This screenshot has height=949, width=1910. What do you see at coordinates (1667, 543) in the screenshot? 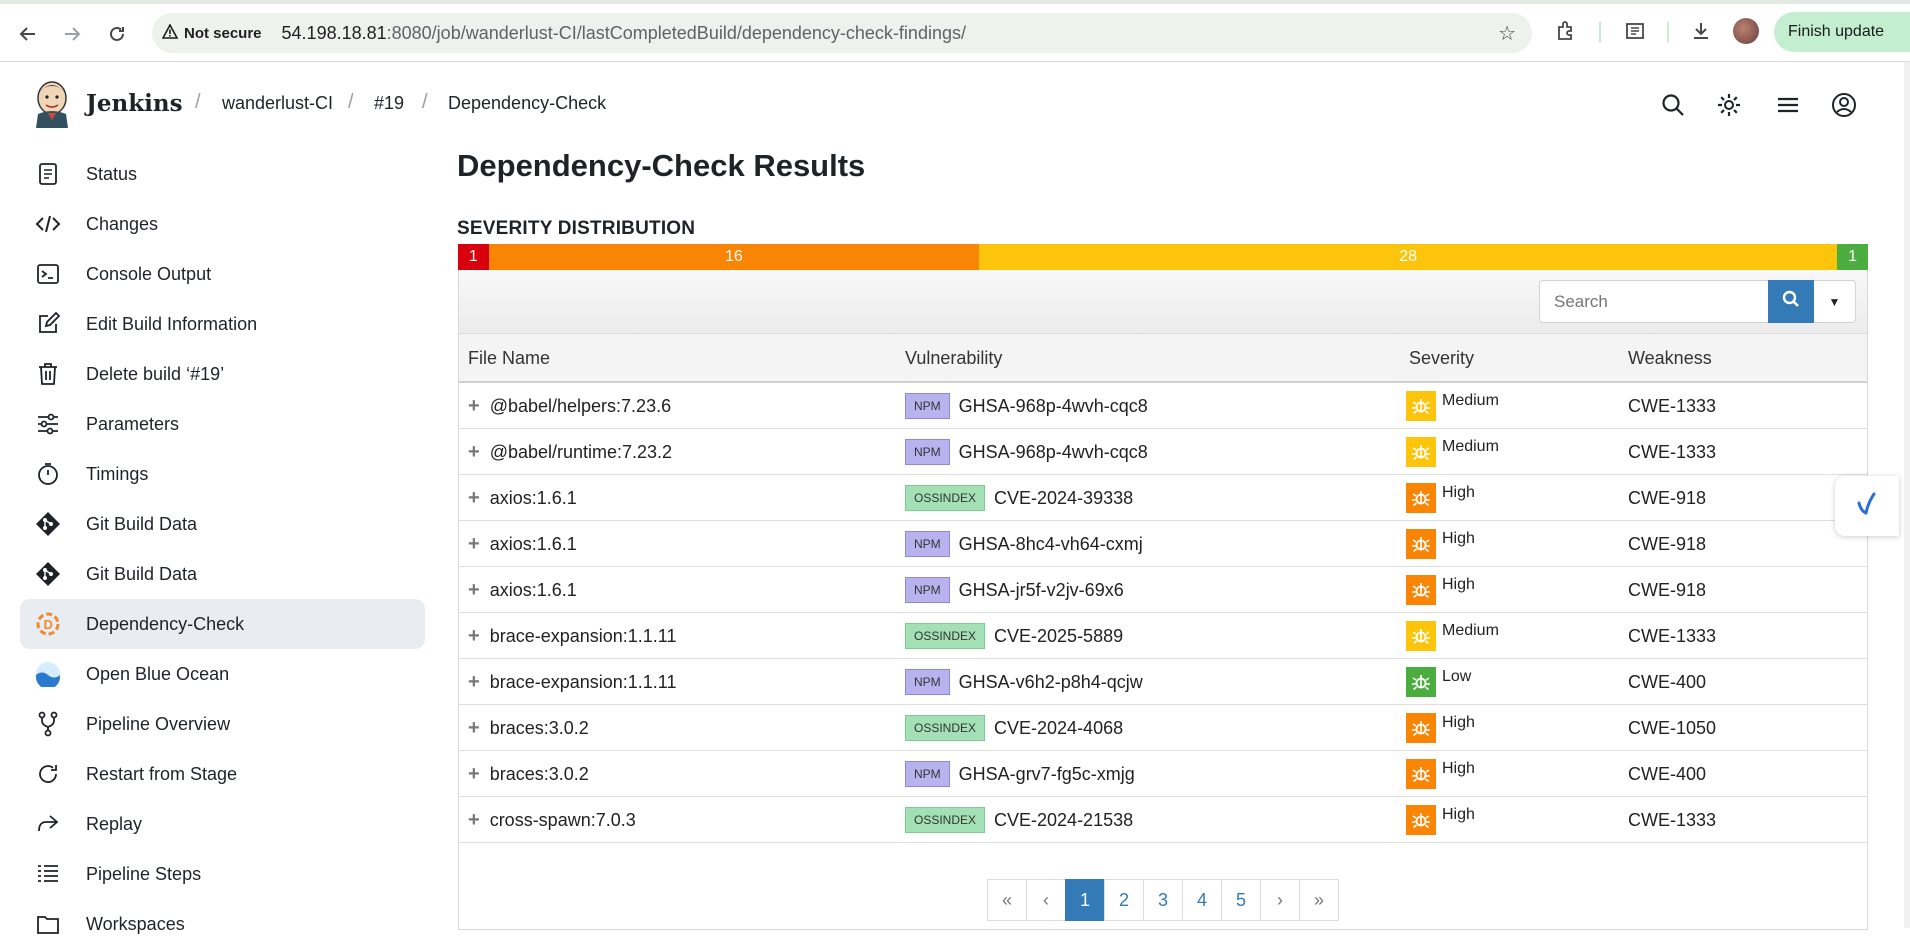
I see `weakness-id: CWE-918` at bounding box center [1667, 543].